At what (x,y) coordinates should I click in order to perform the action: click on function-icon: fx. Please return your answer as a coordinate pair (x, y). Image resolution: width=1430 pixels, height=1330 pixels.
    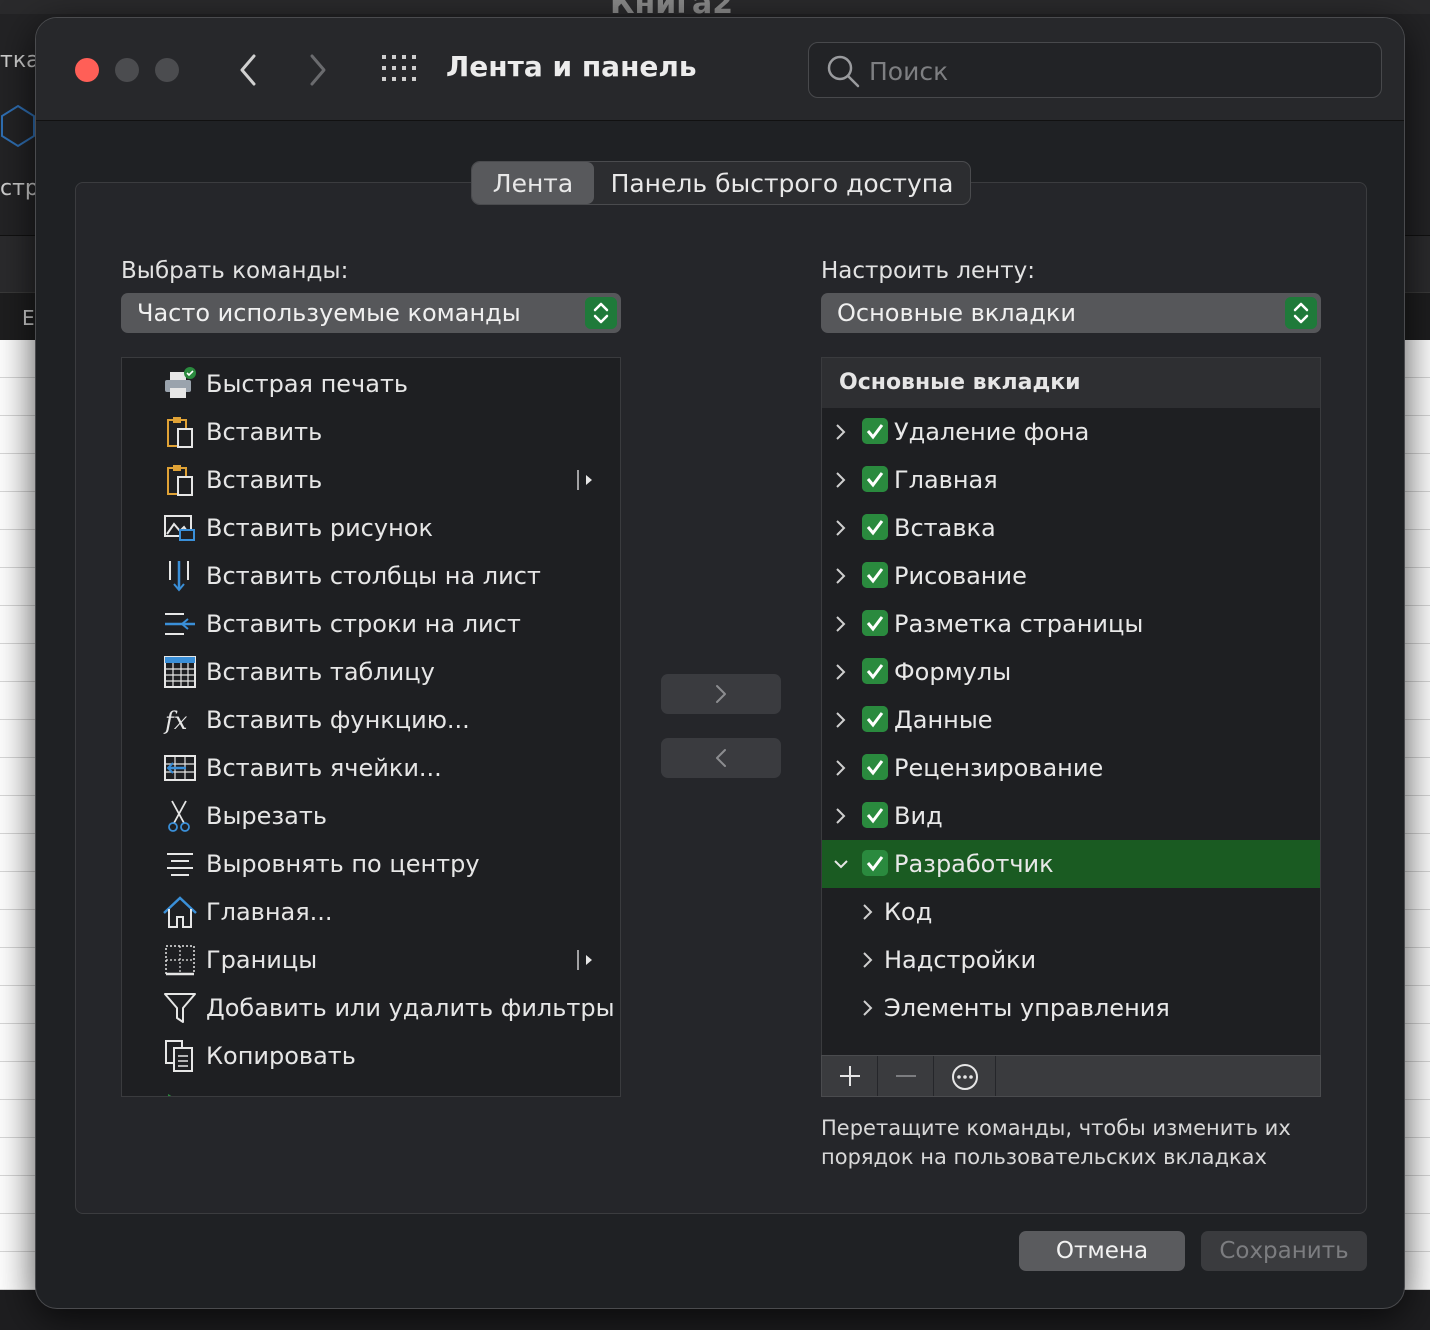
    Looking at the image, I should click on (175, 721).